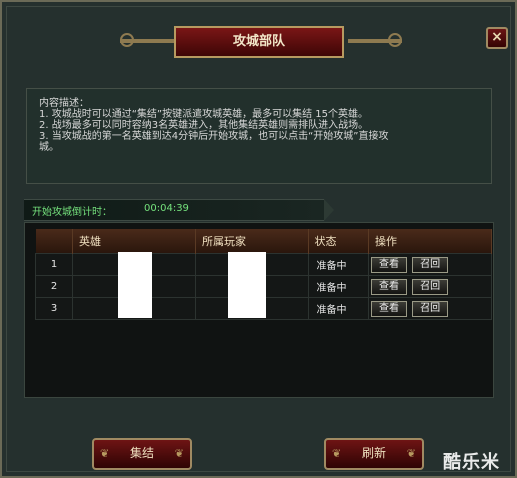 The height and width of the screenshot is (478, 517). I want to click on row-number: 2, so click(54, 286).